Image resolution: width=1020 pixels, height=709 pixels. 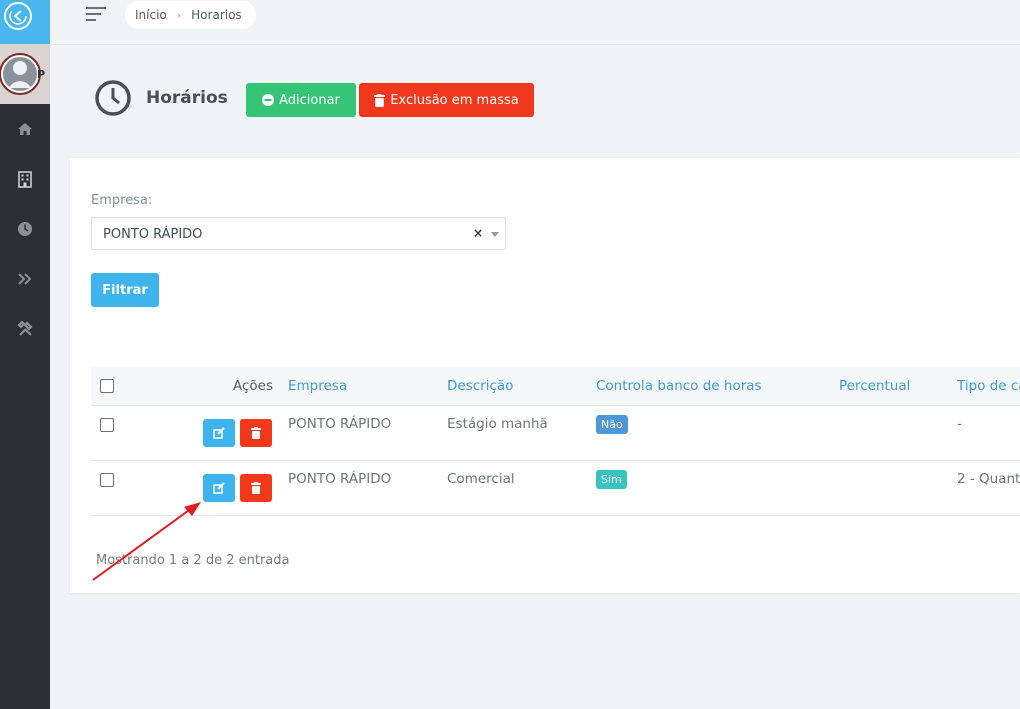 What do you see at coordinates (41, 74) in the screenshot?
I see `svg-text: P` at bounding box center [41, 74].